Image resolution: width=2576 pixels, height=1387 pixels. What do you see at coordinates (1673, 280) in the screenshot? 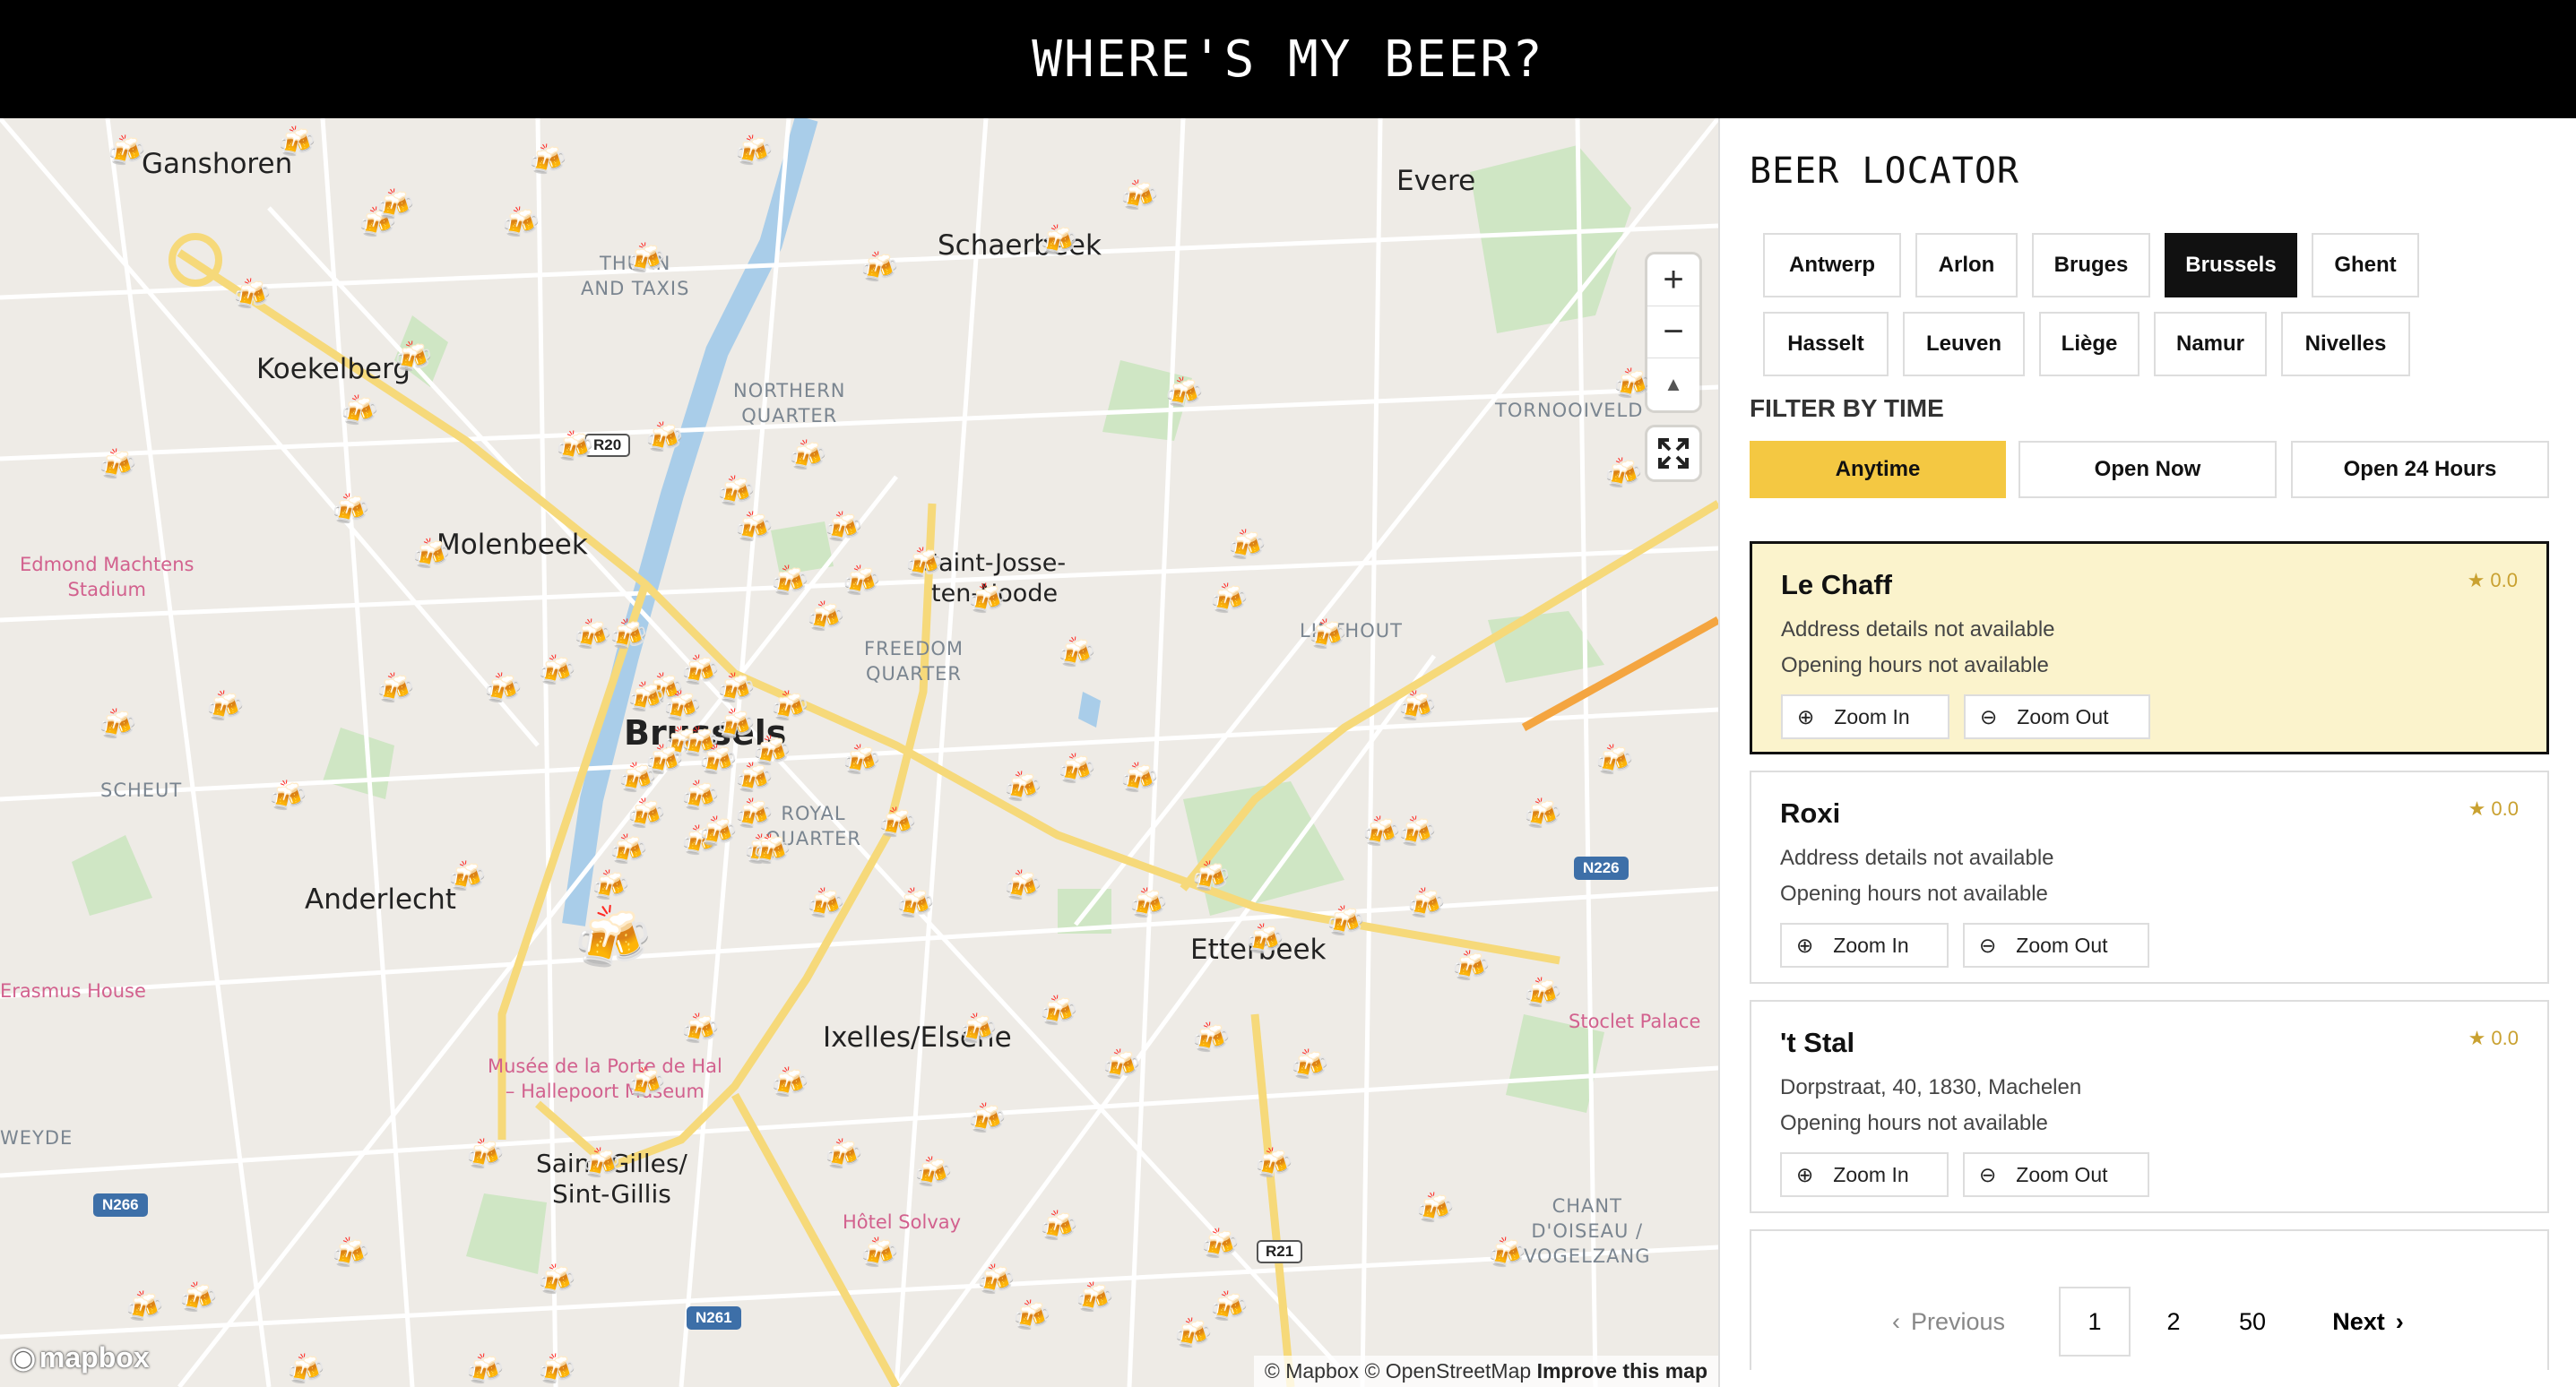
I see `map-zoom-in-button: +` at bounding box center [1673, 280].